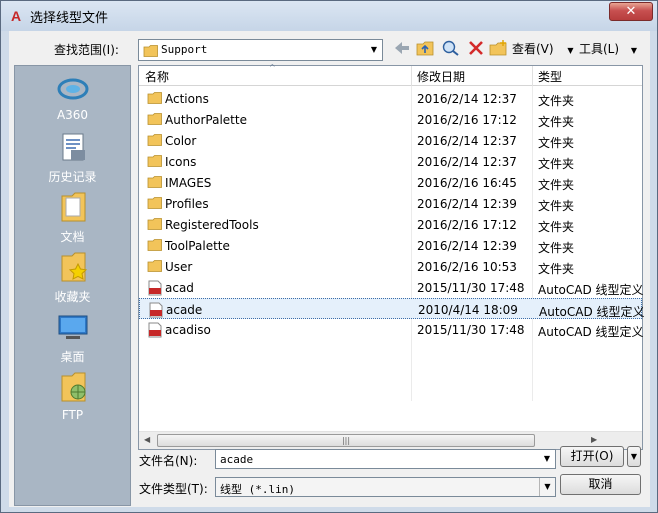 This screenshot has height=513, width=658. I want to click on place-desktop: 桌面, so click(72, 337).